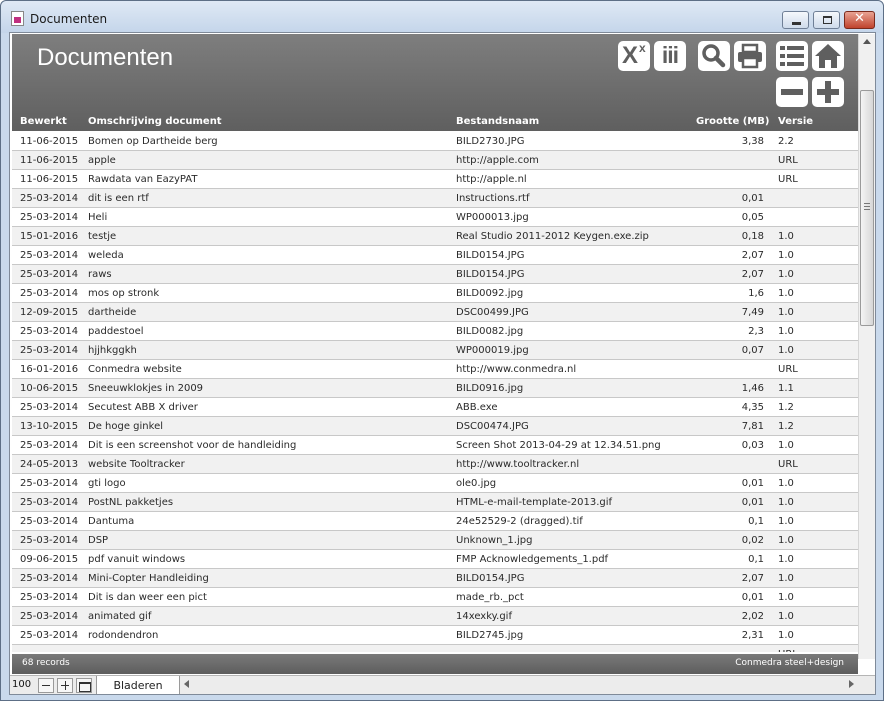 The width and height of the screenshot is (884, 701). Describe the element at coordinates (752, 616) in the screenshot. I see `cell-size: 2,02` at that location.